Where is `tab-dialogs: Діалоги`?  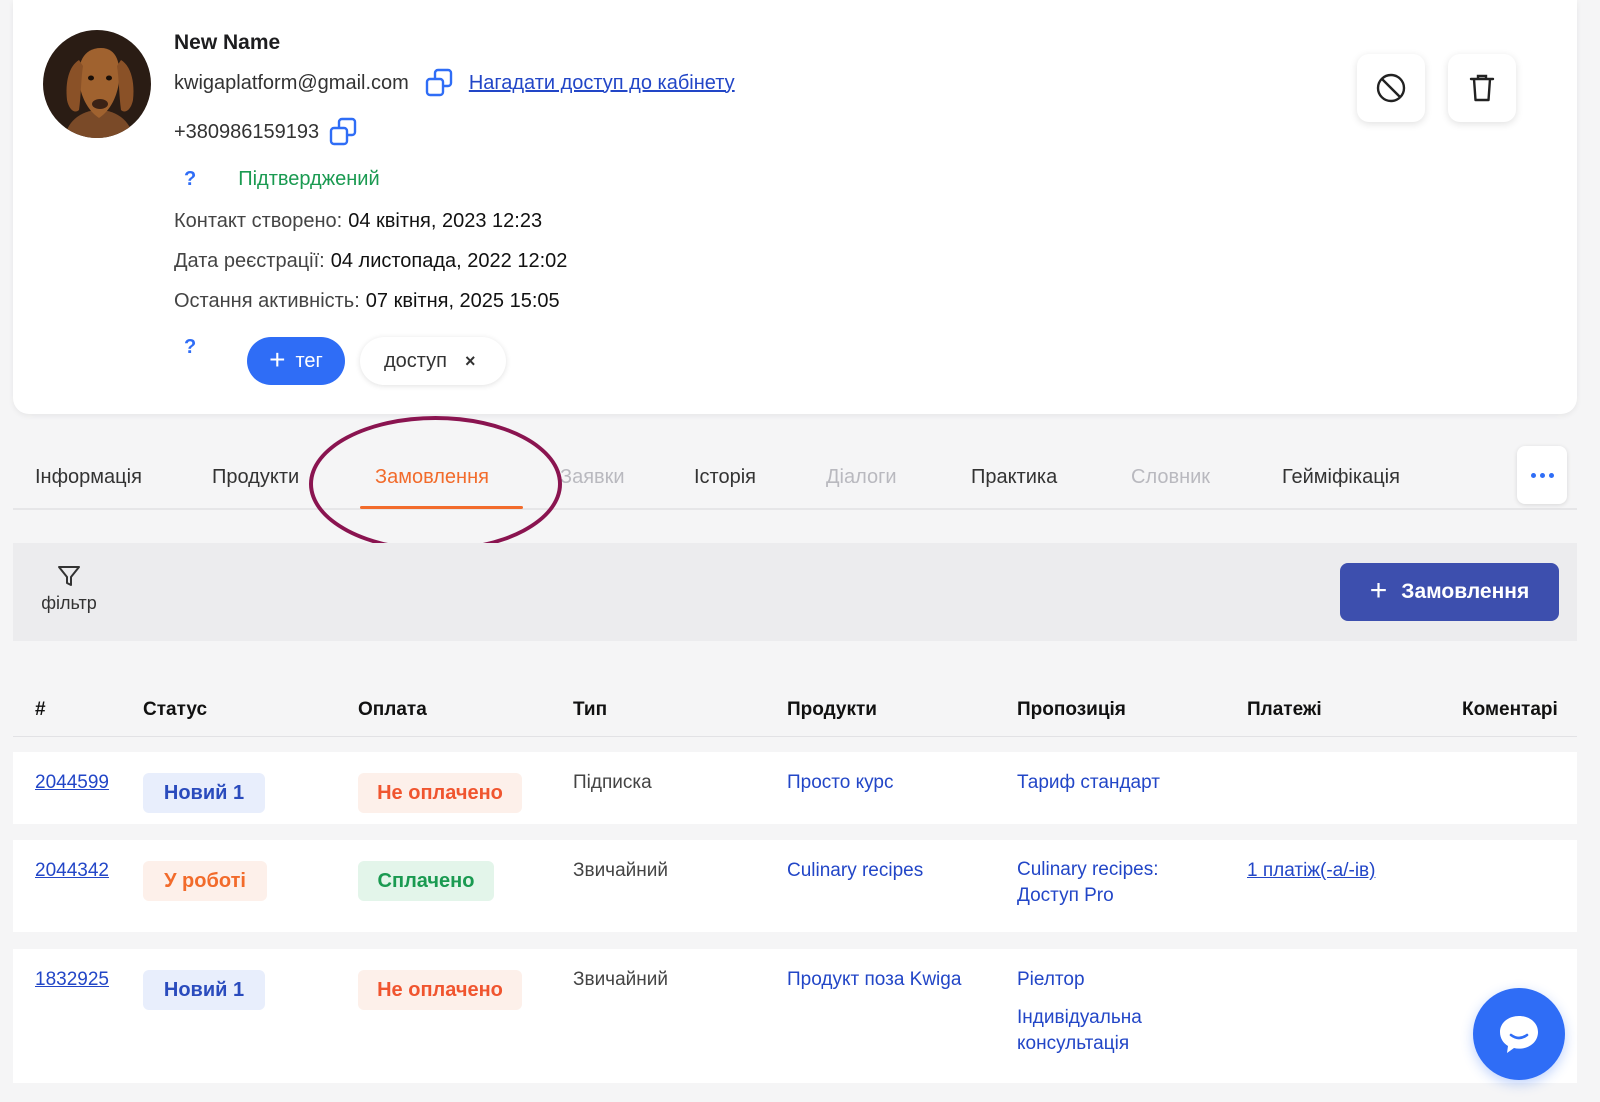 tab-dialogs: Діалоги is located at coordinates (861, 477).